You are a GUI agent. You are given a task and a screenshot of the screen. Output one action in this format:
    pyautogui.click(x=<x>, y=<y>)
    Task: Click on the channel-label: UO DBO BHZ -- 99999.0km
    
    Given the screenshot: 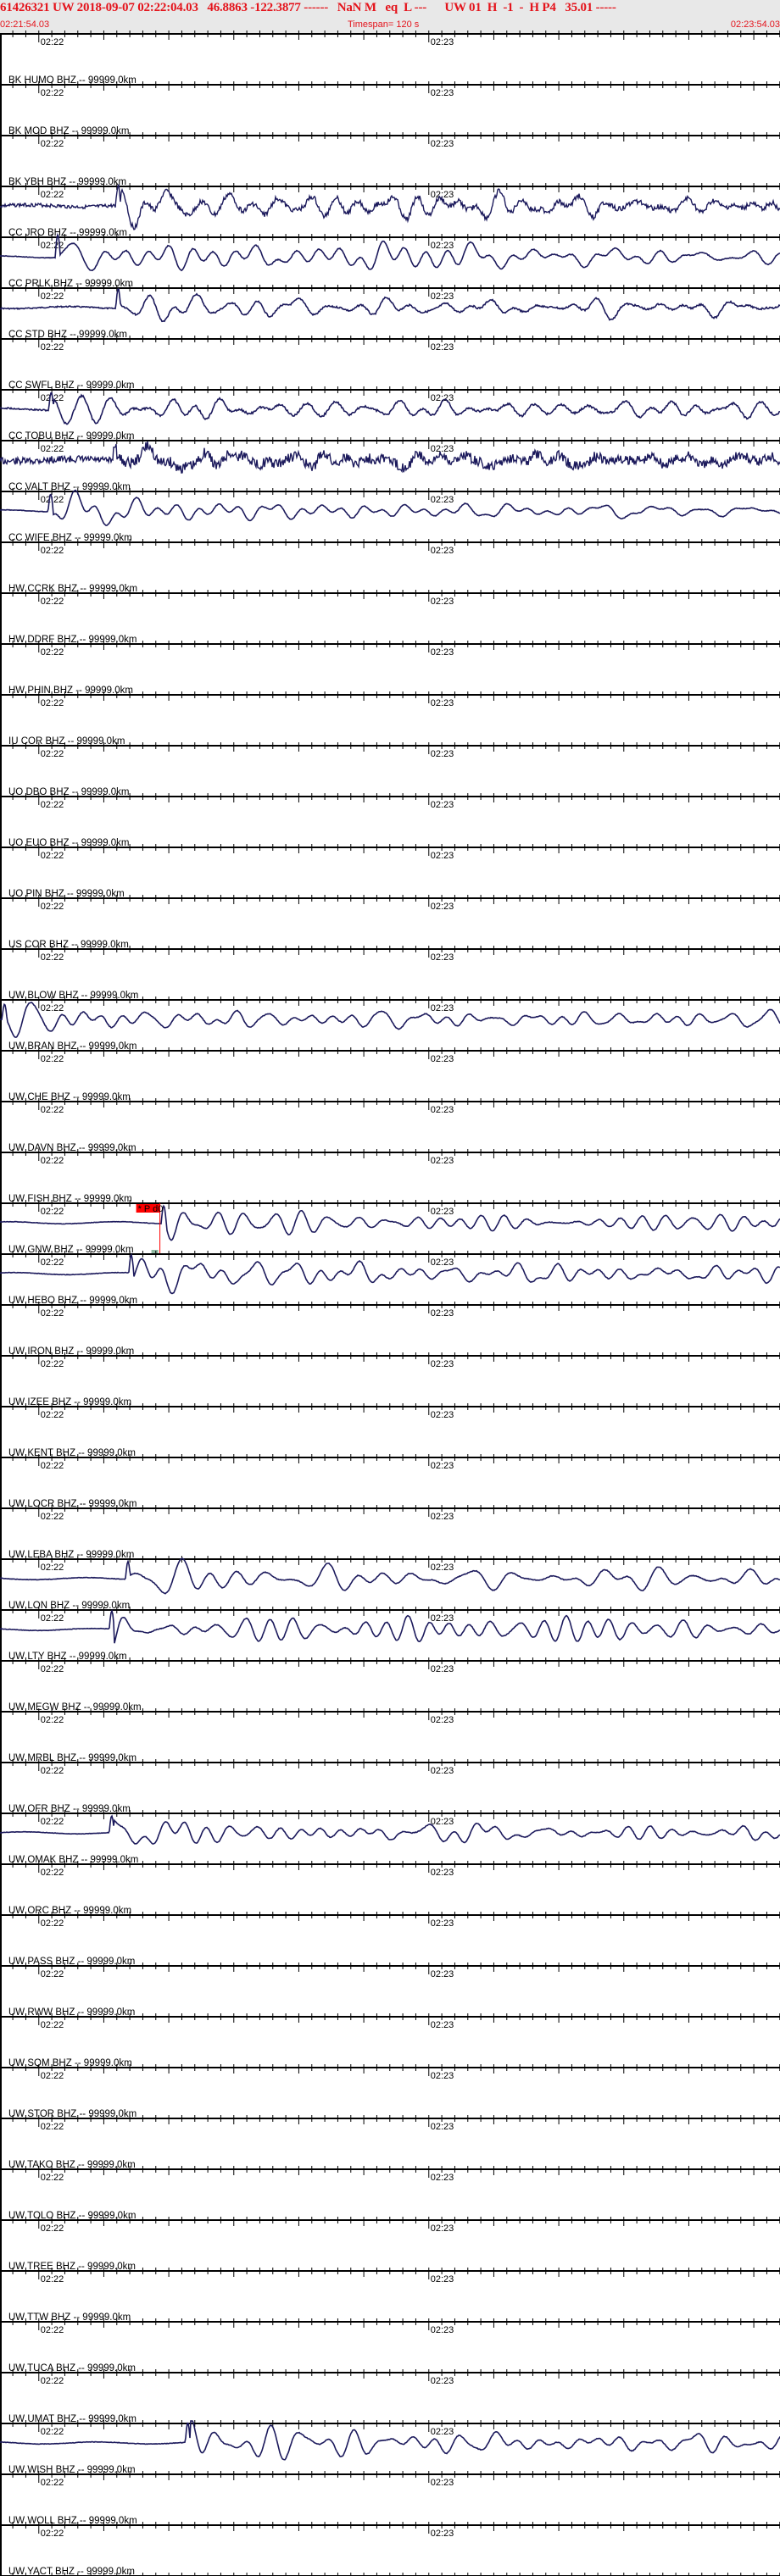 What is the action you would take?
    pyautogui.click(x=69, y=792)
    